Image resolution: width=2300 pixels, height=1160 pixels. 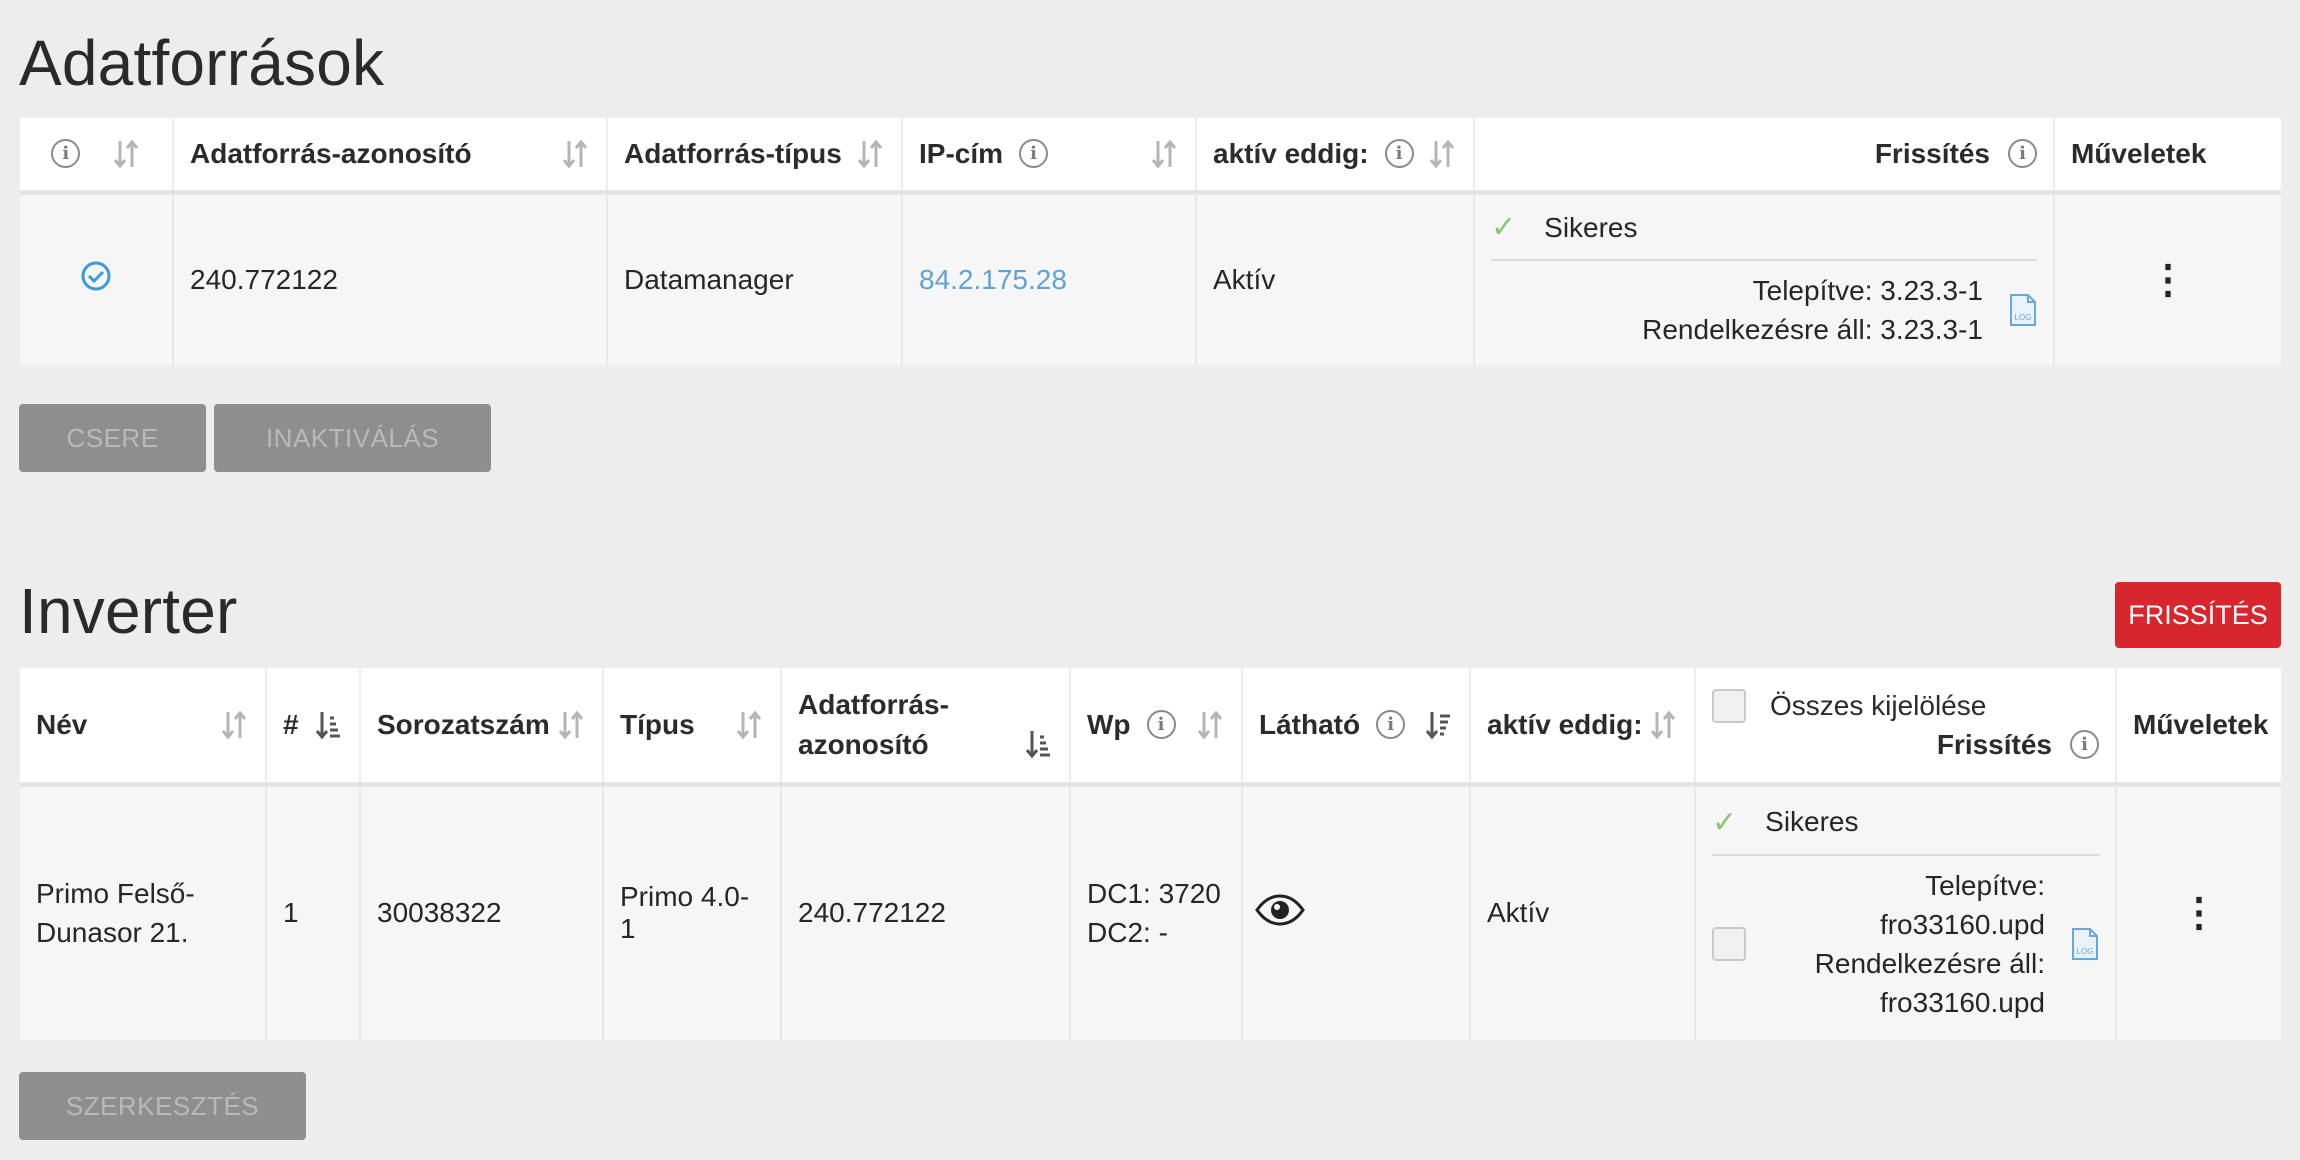 I want to click on header-active-until: aktív eddig: i, so click(x=1335, y=156).